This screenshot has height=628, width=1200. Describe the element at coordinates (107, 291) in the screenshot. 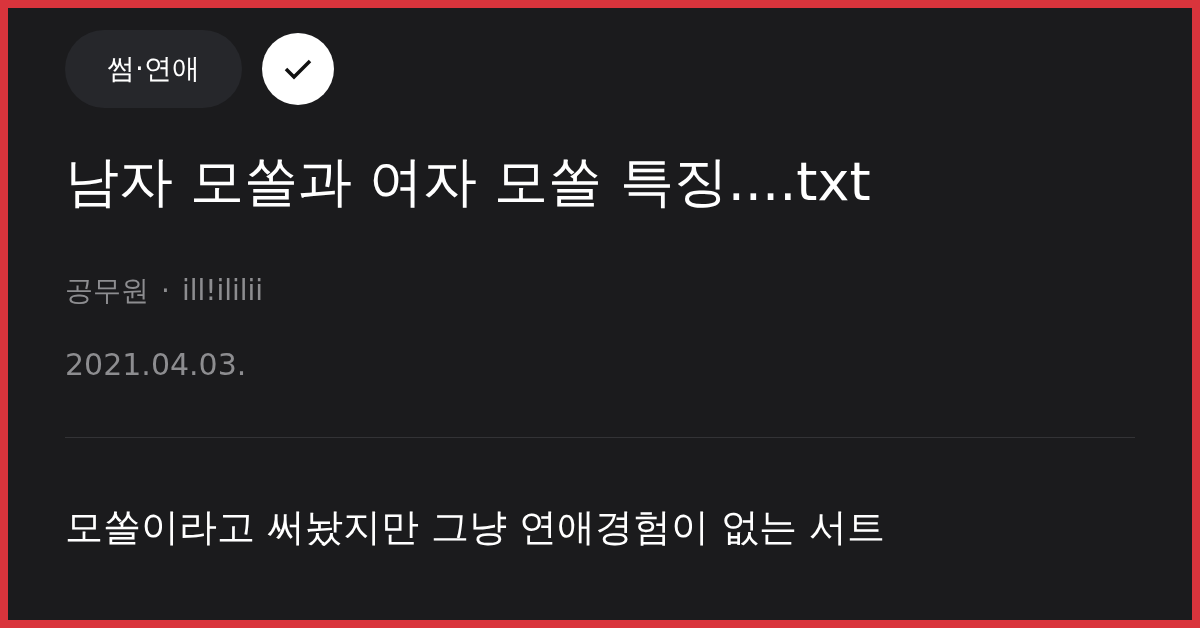

I see `company-name: 공무원` at that location.